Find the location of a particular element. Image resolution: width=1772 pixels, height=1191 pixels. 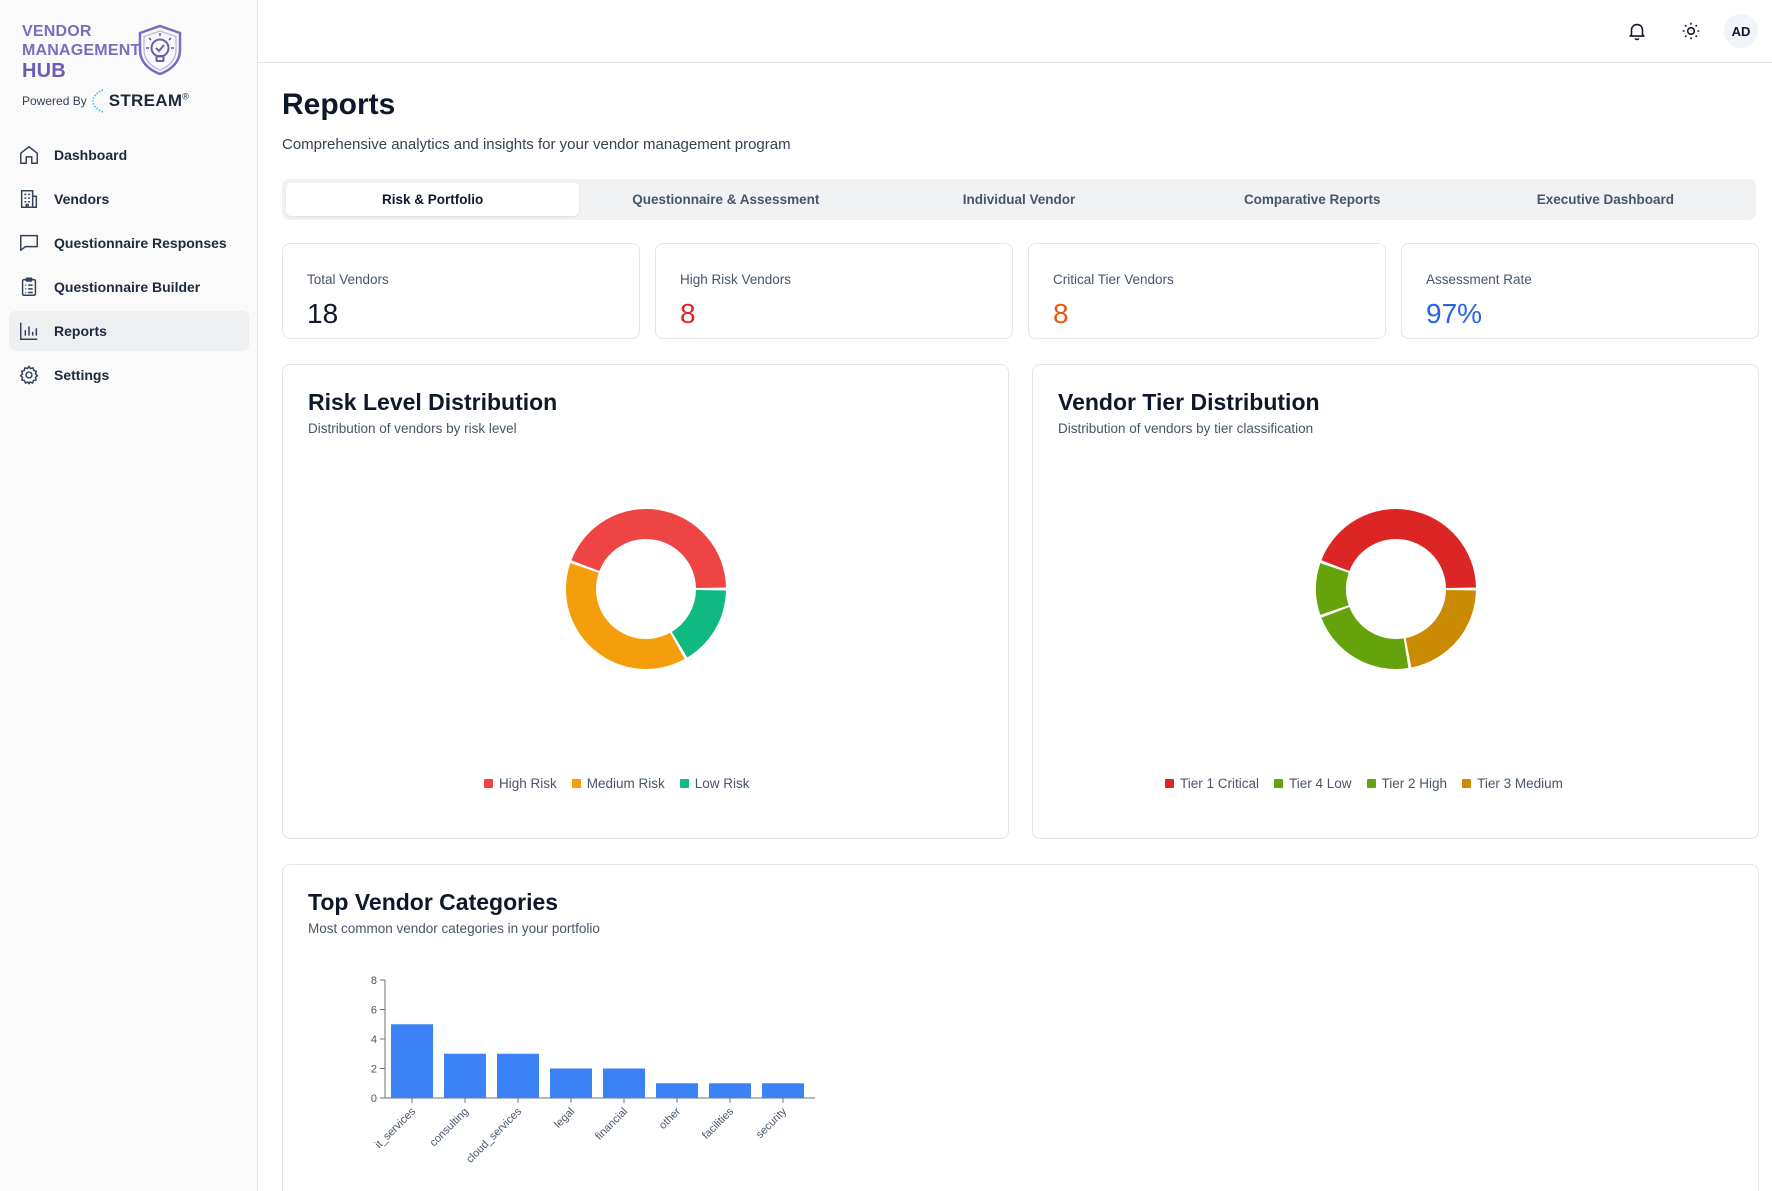

bar-it_services is located at coordinates (412, 1061).